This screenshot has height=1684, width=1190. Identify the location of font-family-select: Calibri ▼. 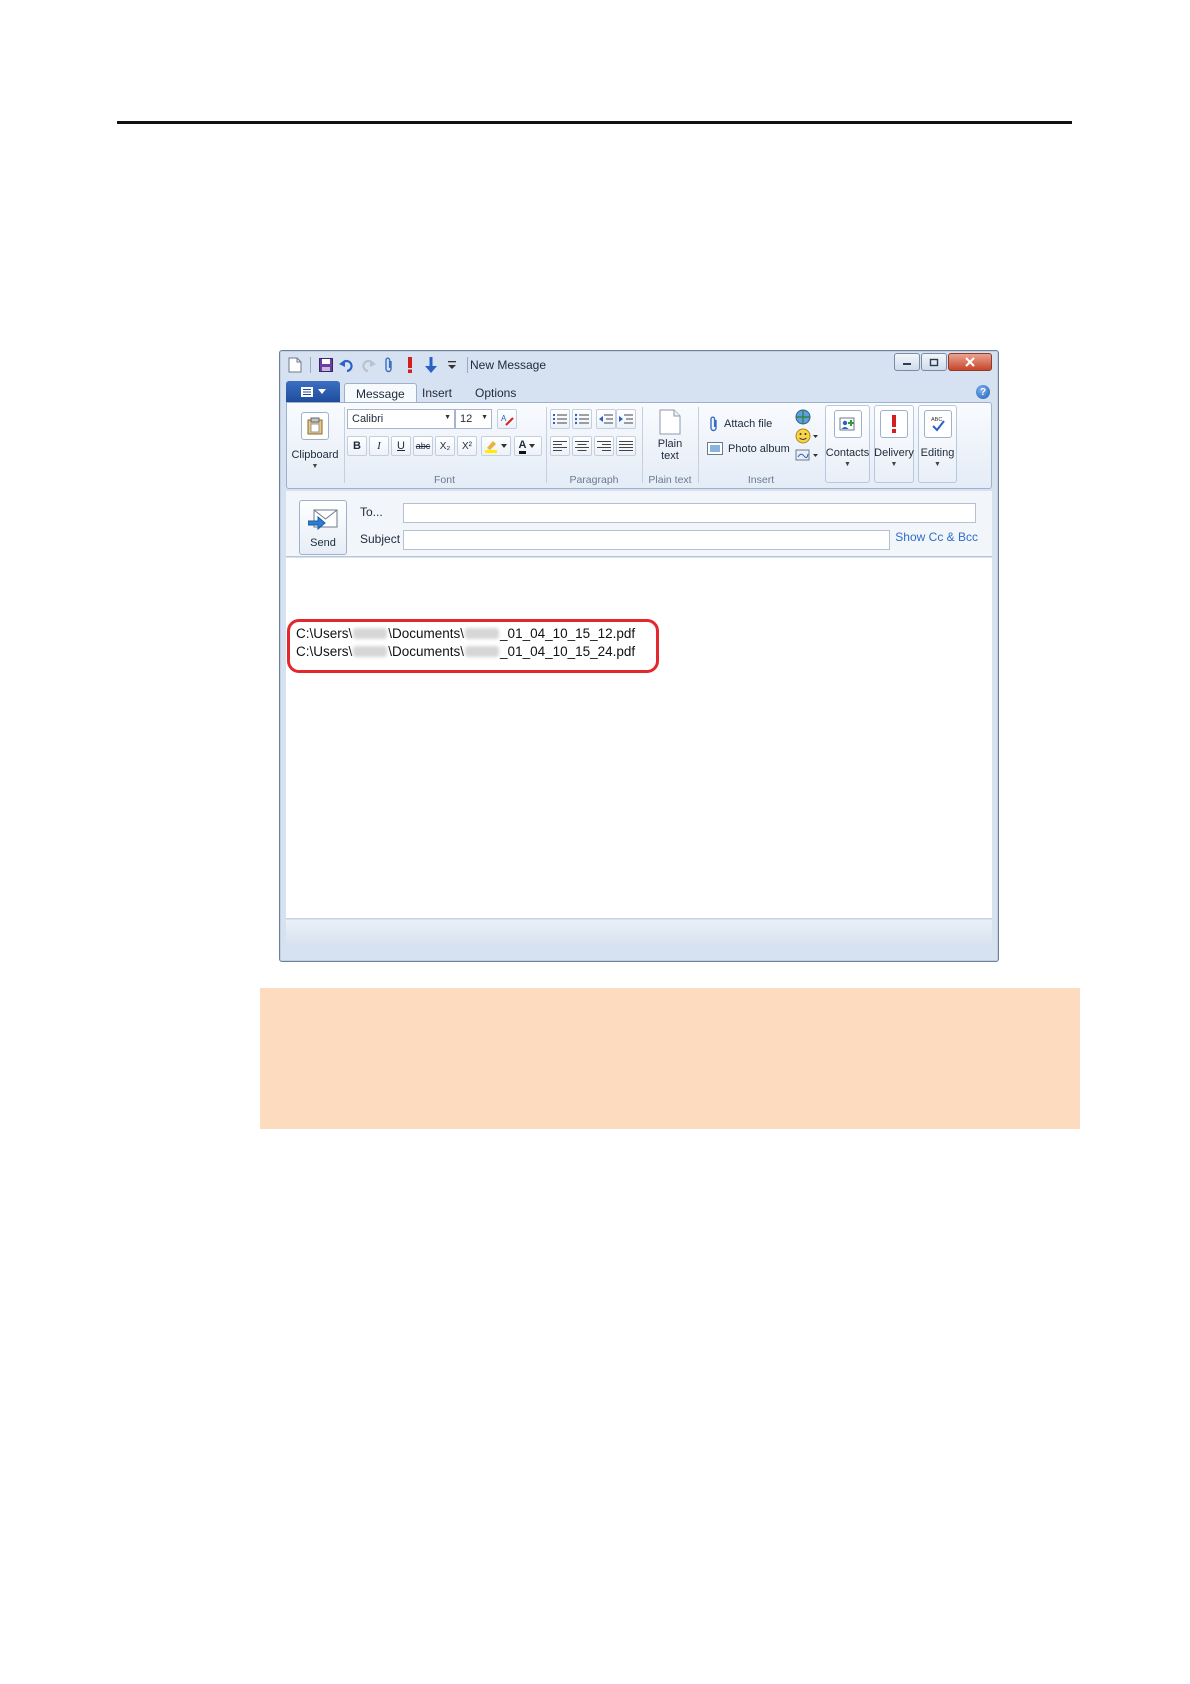
(401, 419).